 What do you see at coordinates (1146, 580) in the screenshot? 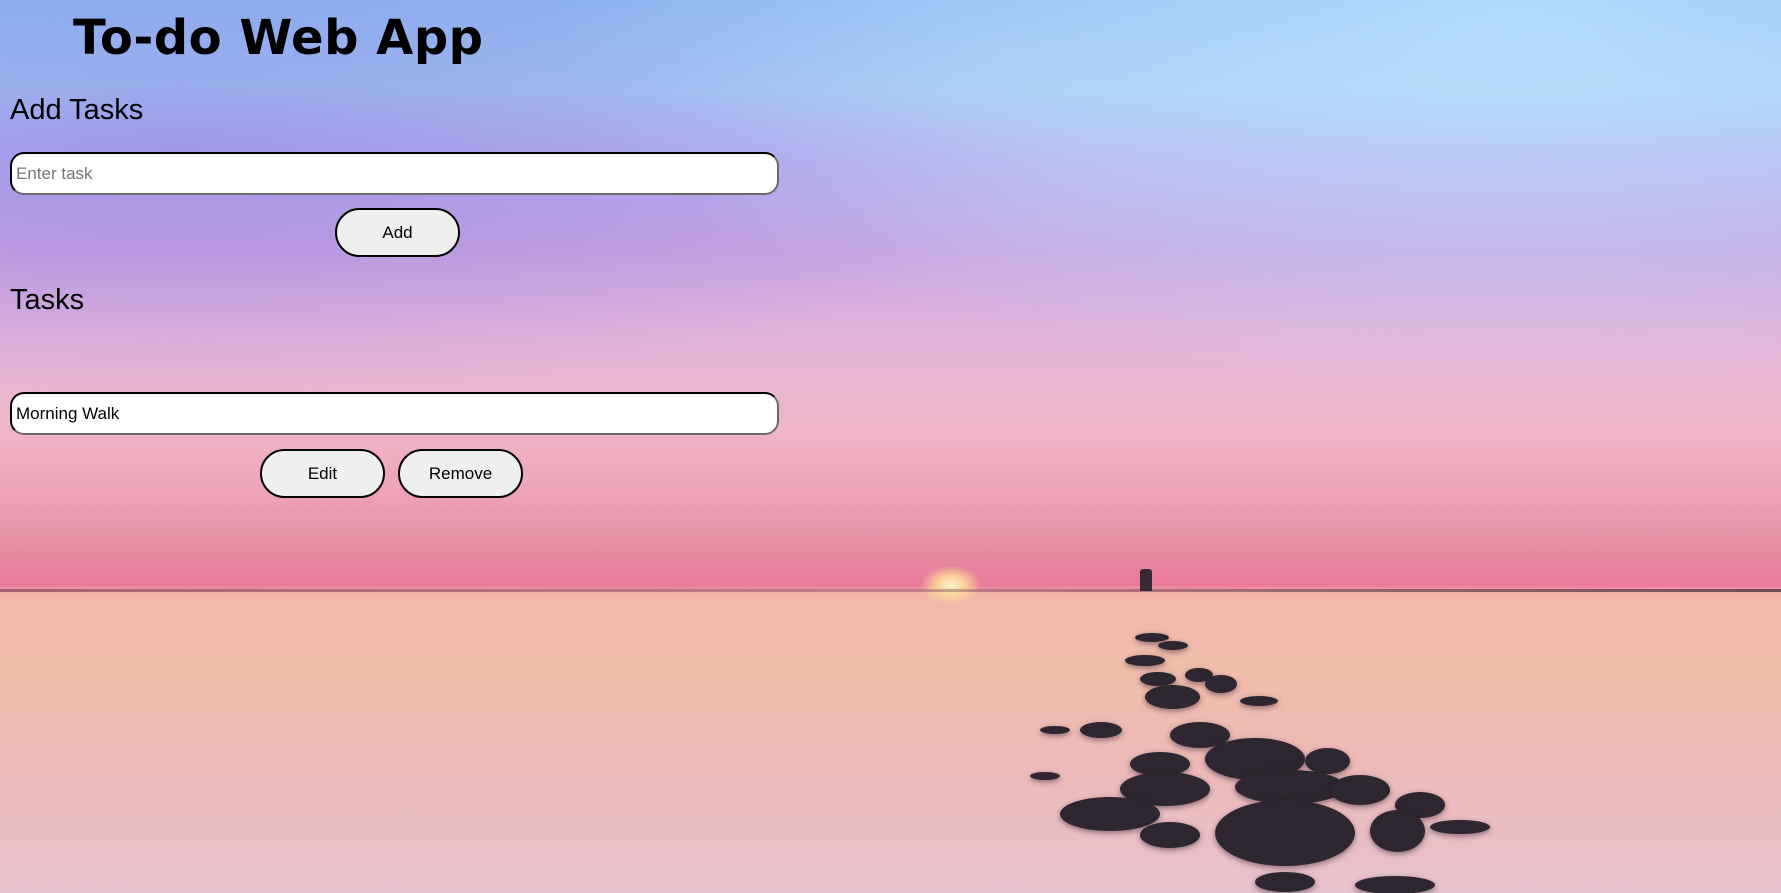
I see `lighthouse-silhouette` at bounding box center [1146, 580].